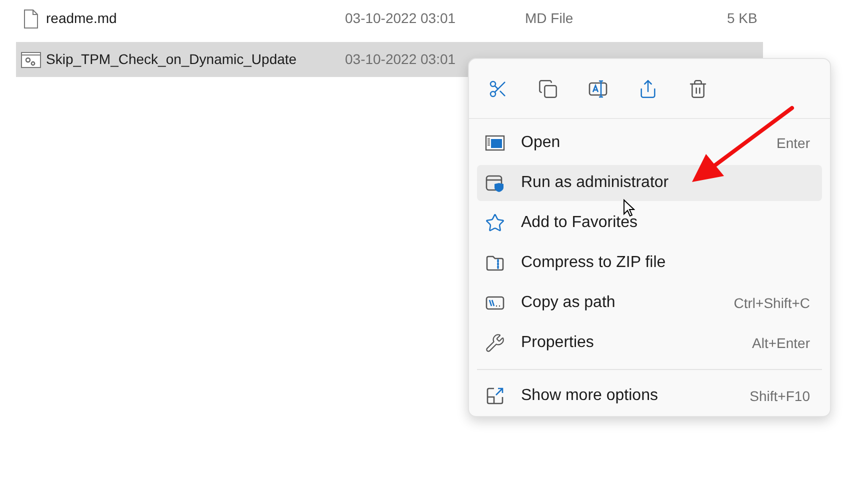  What do you see at coordinates (649, 223) in the screenshot?
I see `menu-item: Add to Favorites` at bounding box center [649, 223].